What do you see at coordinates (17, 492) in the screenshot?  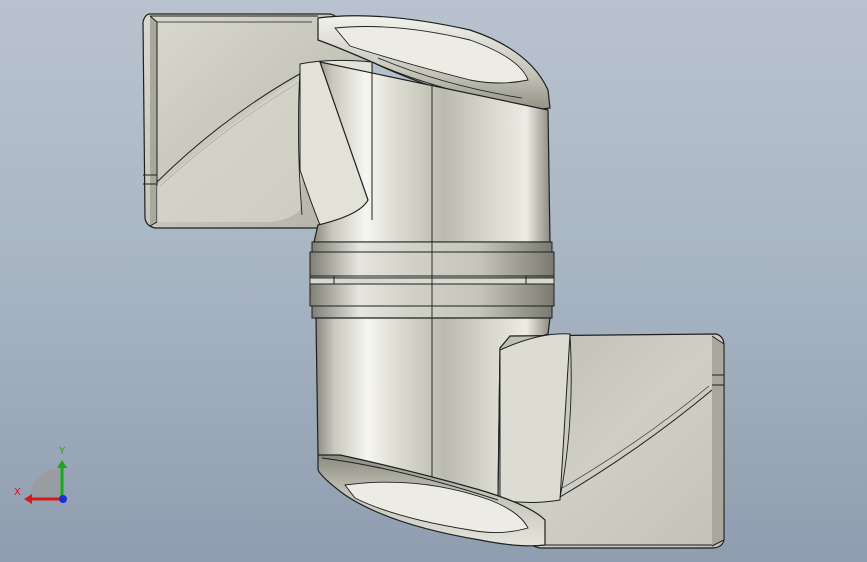 I see `x-axis-label: X` at bounding box center [17, 492].